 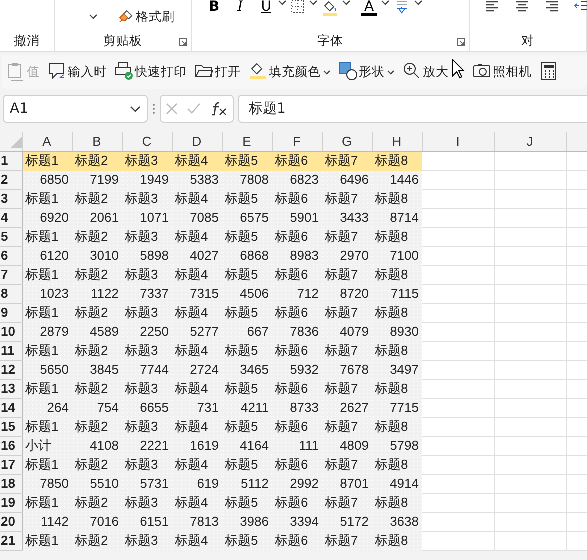 I want to click on group-label: 剪贴板, so click(x=123, y=41).